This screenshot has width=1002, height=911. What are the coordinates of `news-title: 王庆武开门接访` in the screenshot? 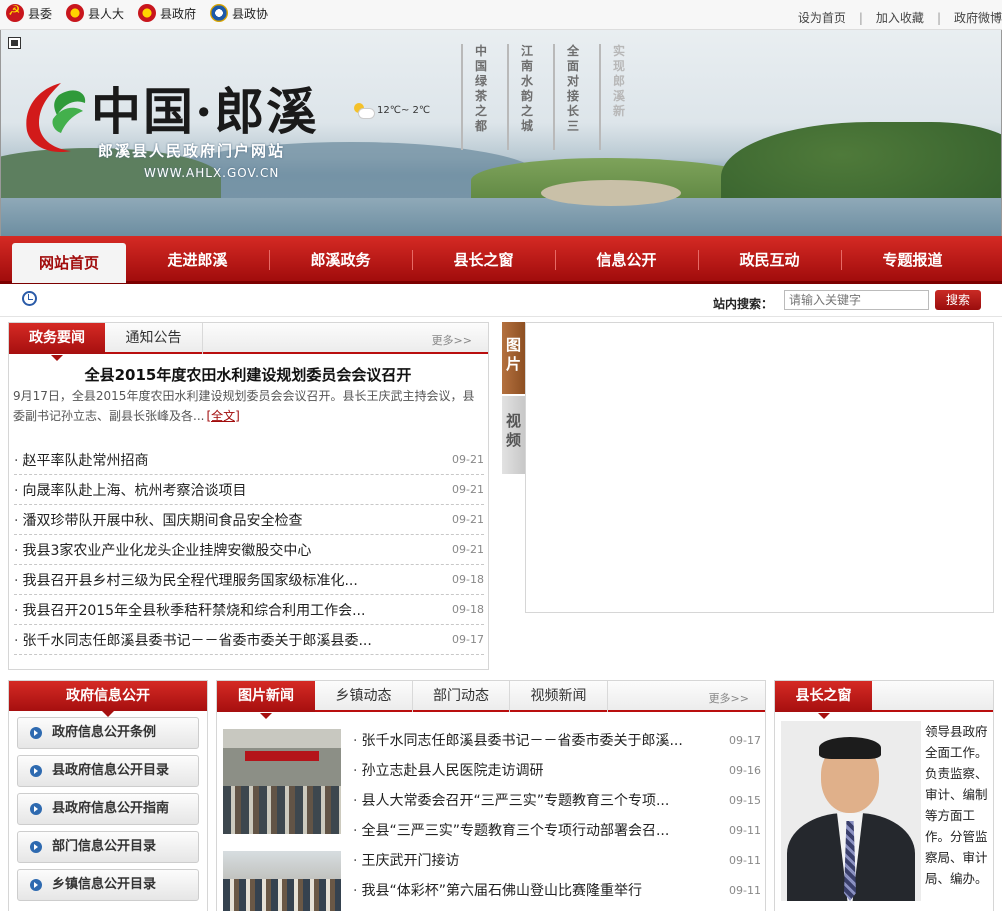 It's located at (406, 860).